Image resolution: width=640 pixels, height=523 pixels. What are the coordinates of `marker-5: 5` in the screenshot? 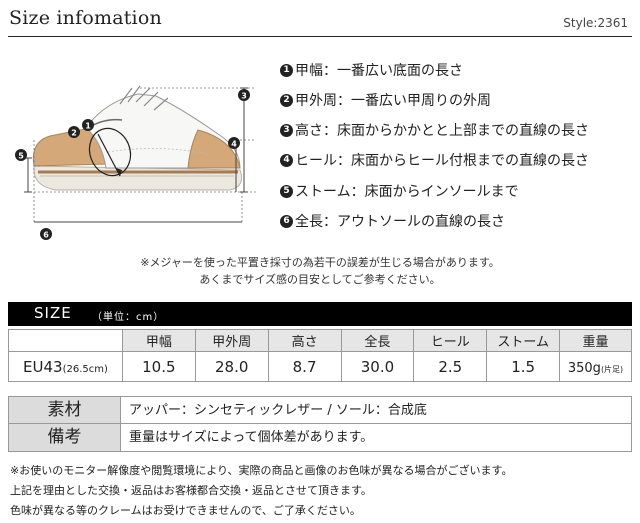 It's located at (21, 155).